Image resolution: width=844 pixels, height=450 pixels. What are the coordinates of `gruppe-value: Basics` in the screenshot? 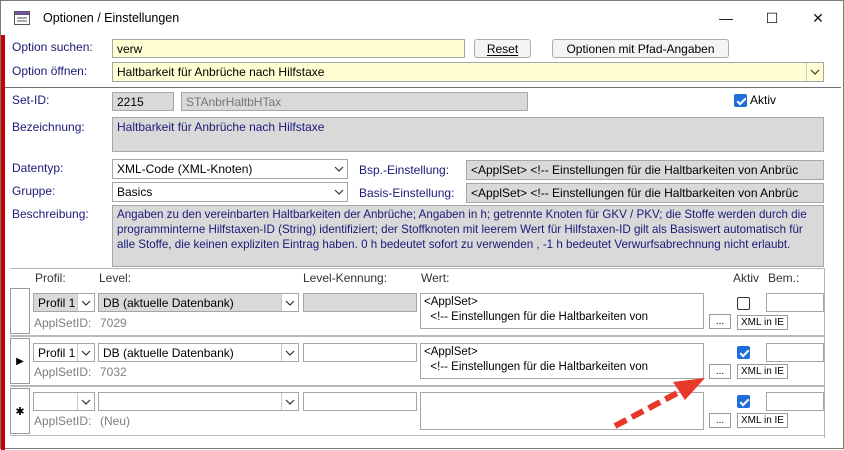 It's located at (135, 192).